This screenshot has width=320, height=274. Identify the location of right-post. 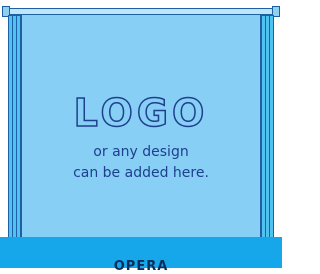
(267, 141).